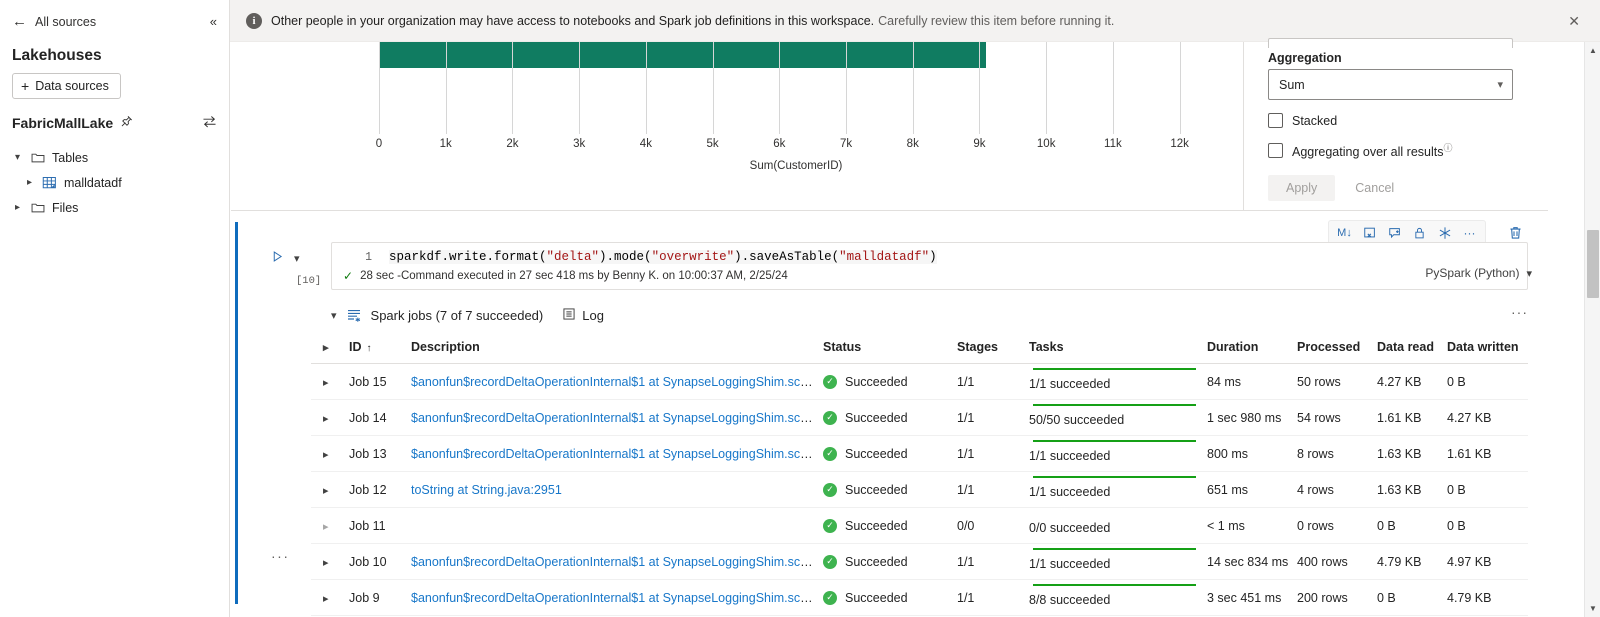 This screenshot has height=617, width=1600. Describe the element at coordinates (1408, 349) in the screenshot. I see `column-header-data-read: Data read` at that location.